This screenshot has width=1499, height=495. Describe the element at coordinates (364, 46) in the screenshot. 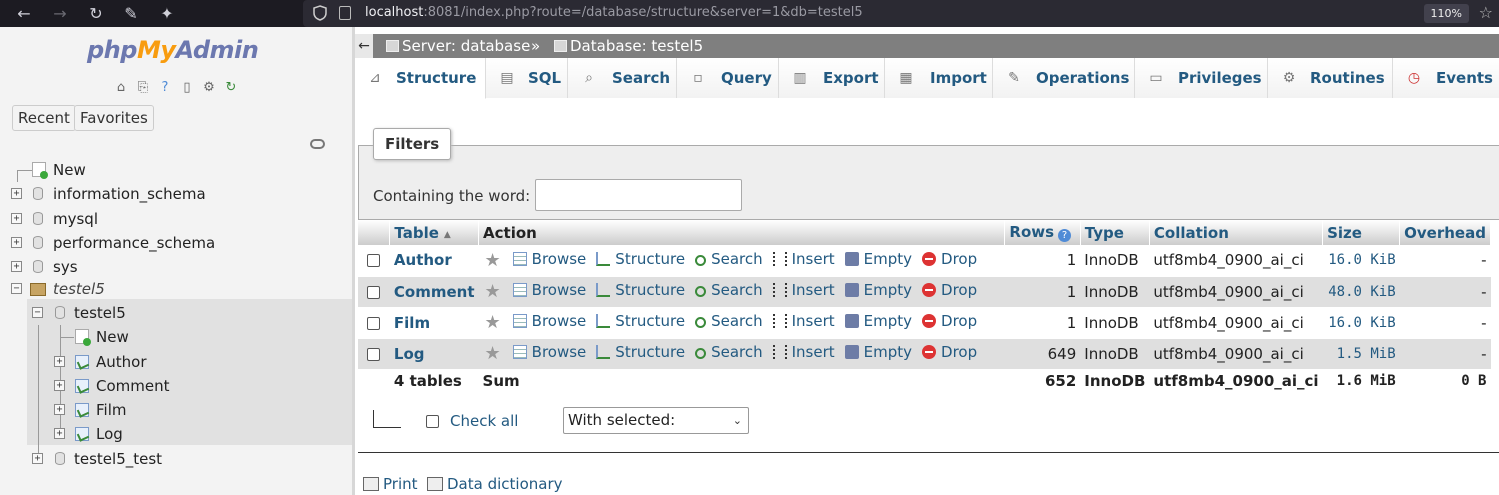

I see `collapse-nav-arrow-icon: ←` at that location.